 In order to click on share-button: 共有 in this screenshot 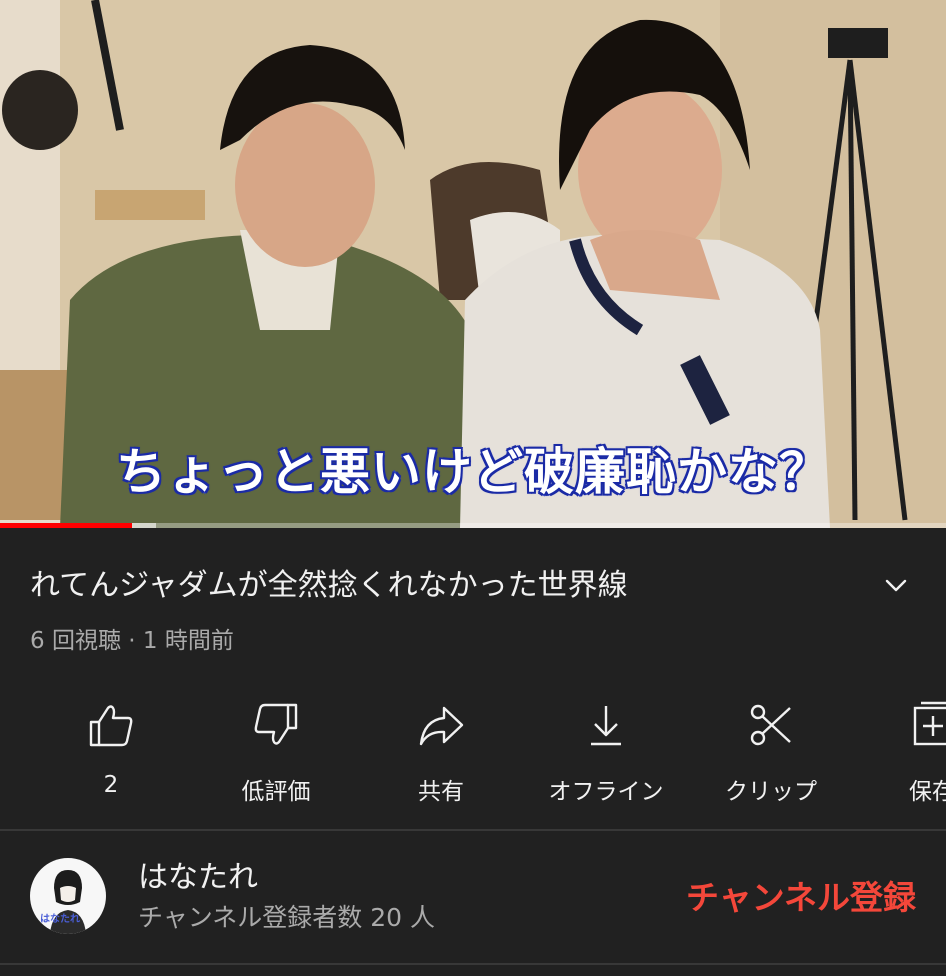, I will do `click(441, 749)`.